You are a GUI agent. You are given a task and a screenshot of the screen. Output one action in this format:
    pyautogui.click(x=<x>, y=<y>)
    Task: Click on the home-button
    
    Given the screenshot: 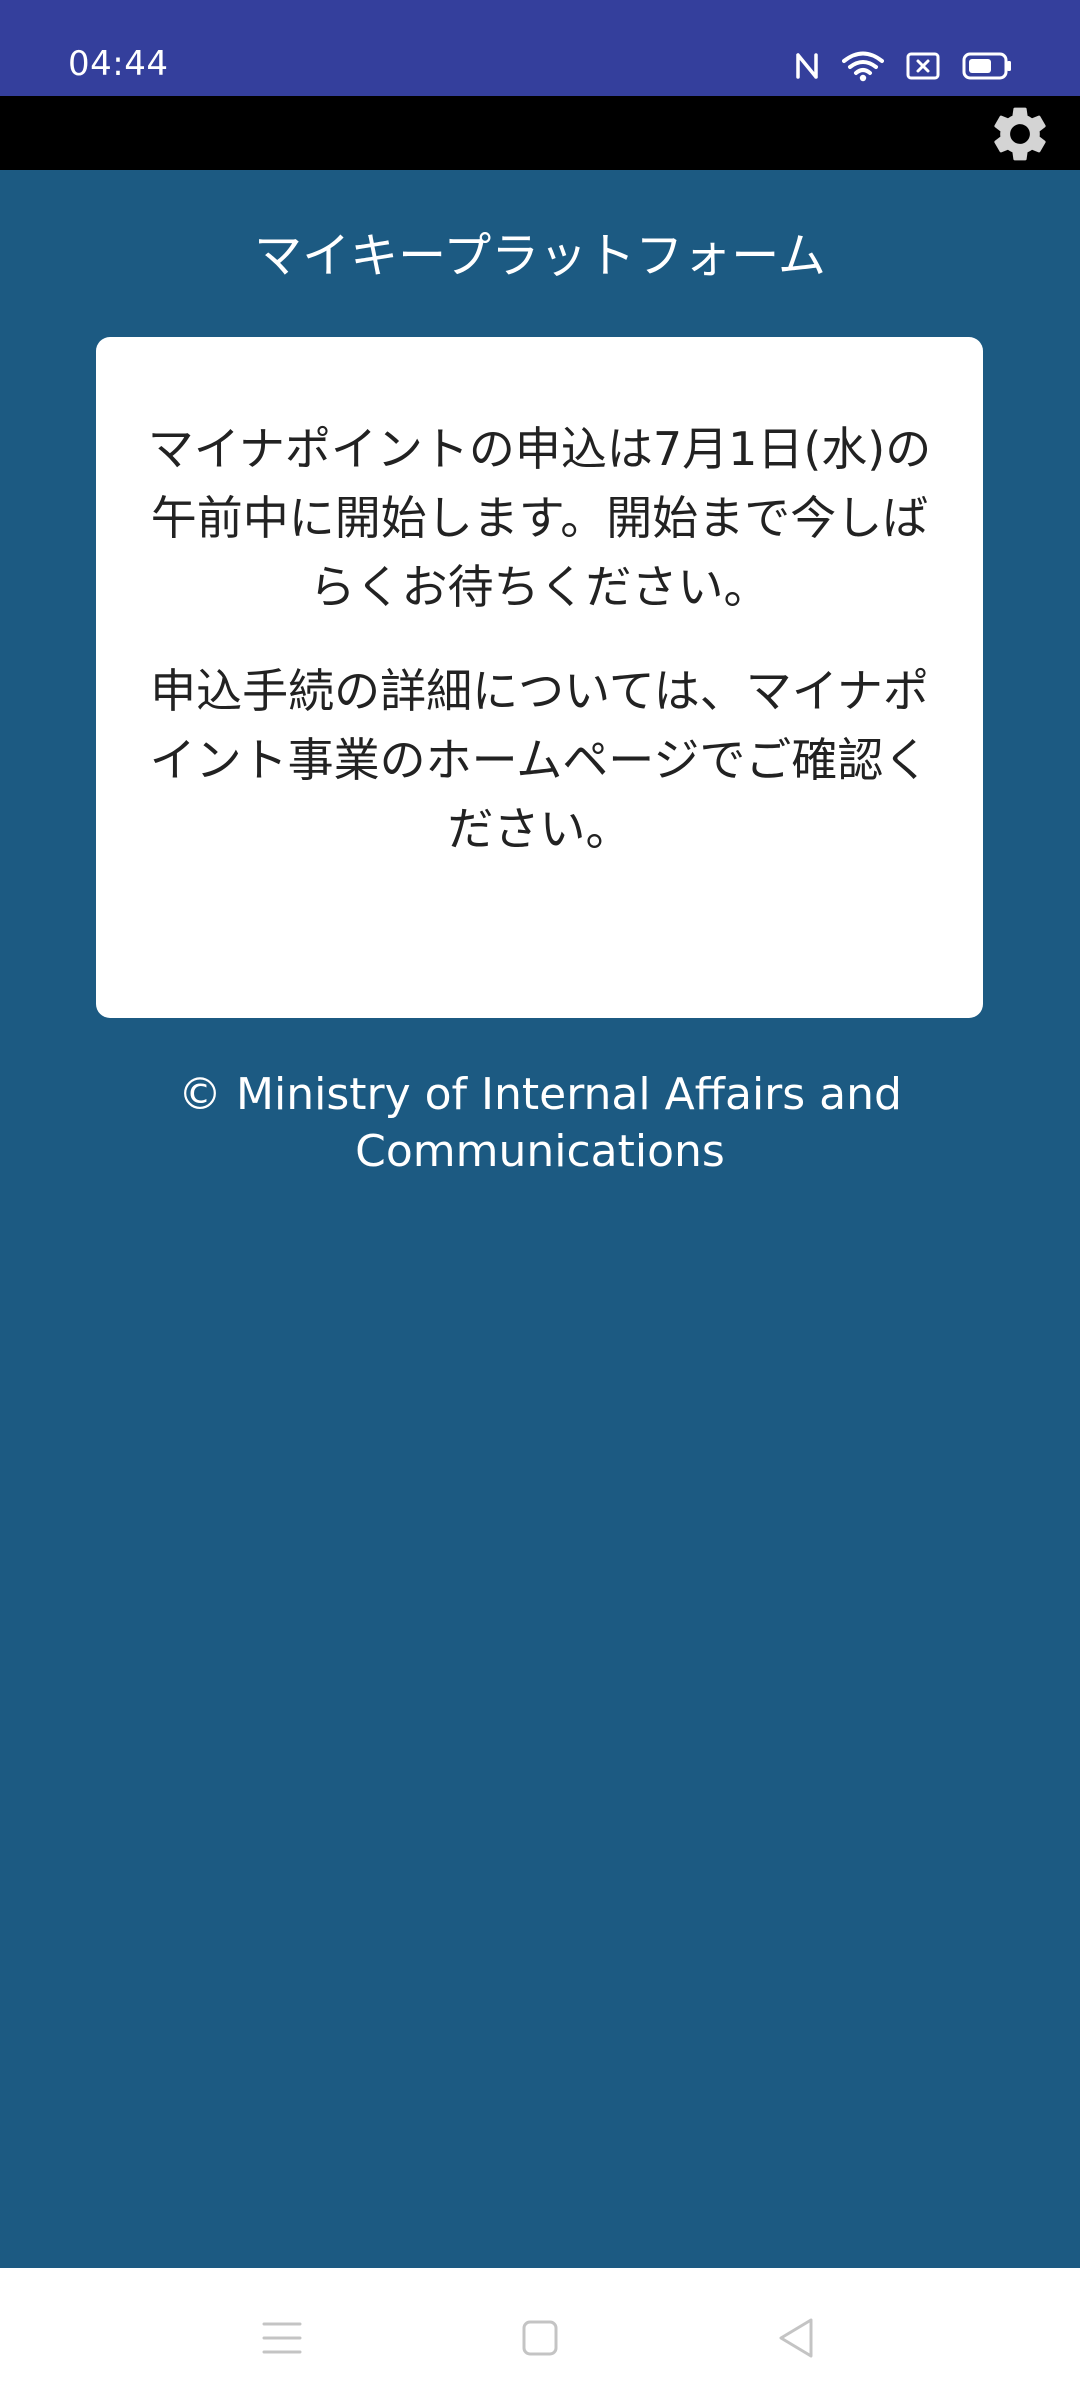 What is the action you would take?
    pyautogui.click(x=540, y=2338)
    